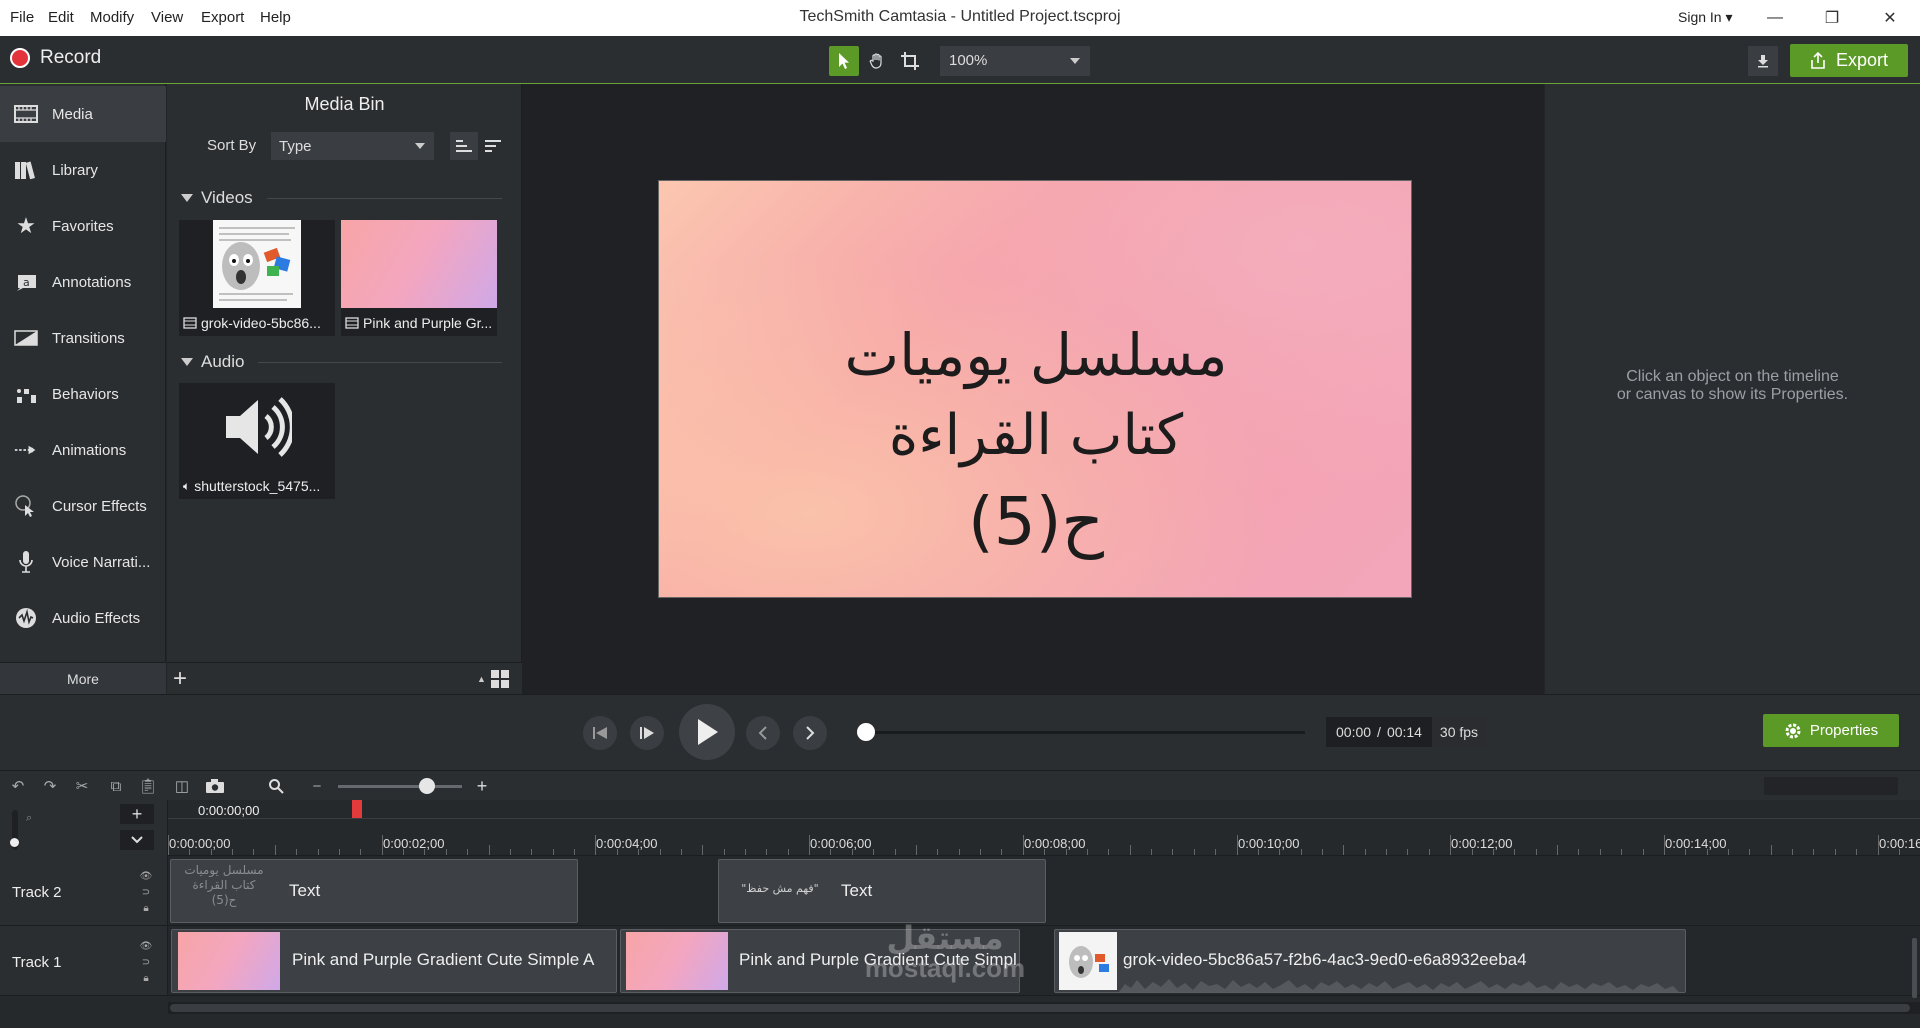 This screenshot has width=1920, height=1028. I want to click on zoom-out-button: −, so click(317, 786).